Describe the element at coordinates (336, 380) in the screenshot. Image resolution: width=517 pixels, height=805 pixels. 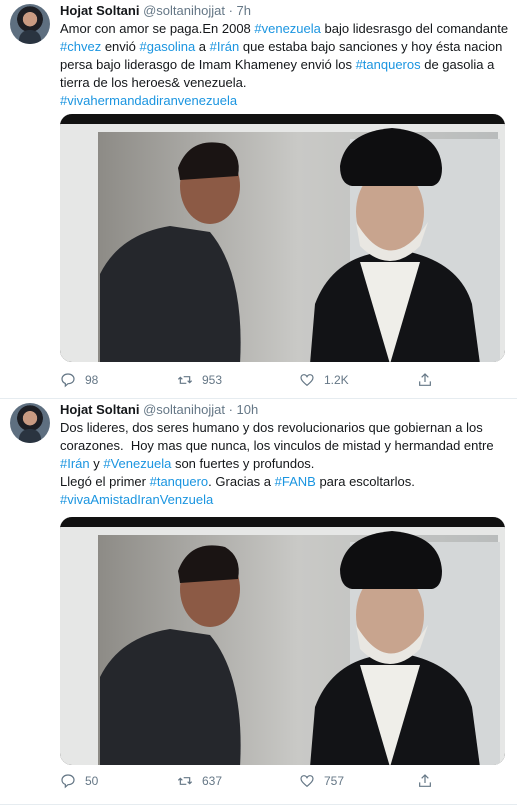
I see `like-count: 1.2K` at that location.